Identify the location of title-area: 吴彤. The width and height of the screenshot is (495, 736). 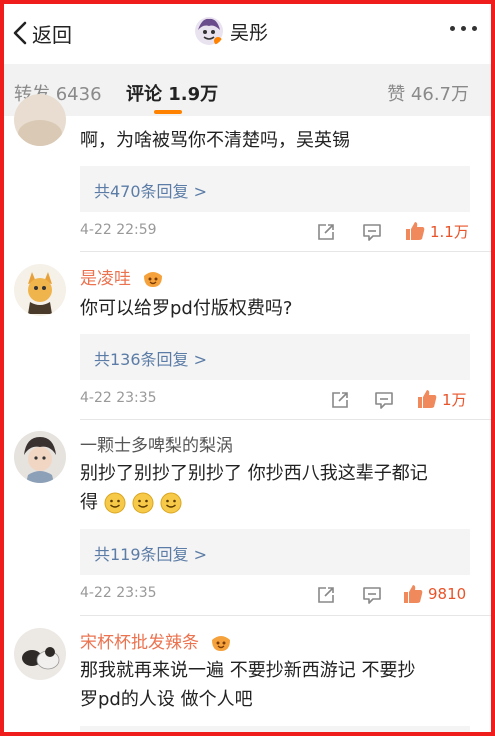
(231, 31).